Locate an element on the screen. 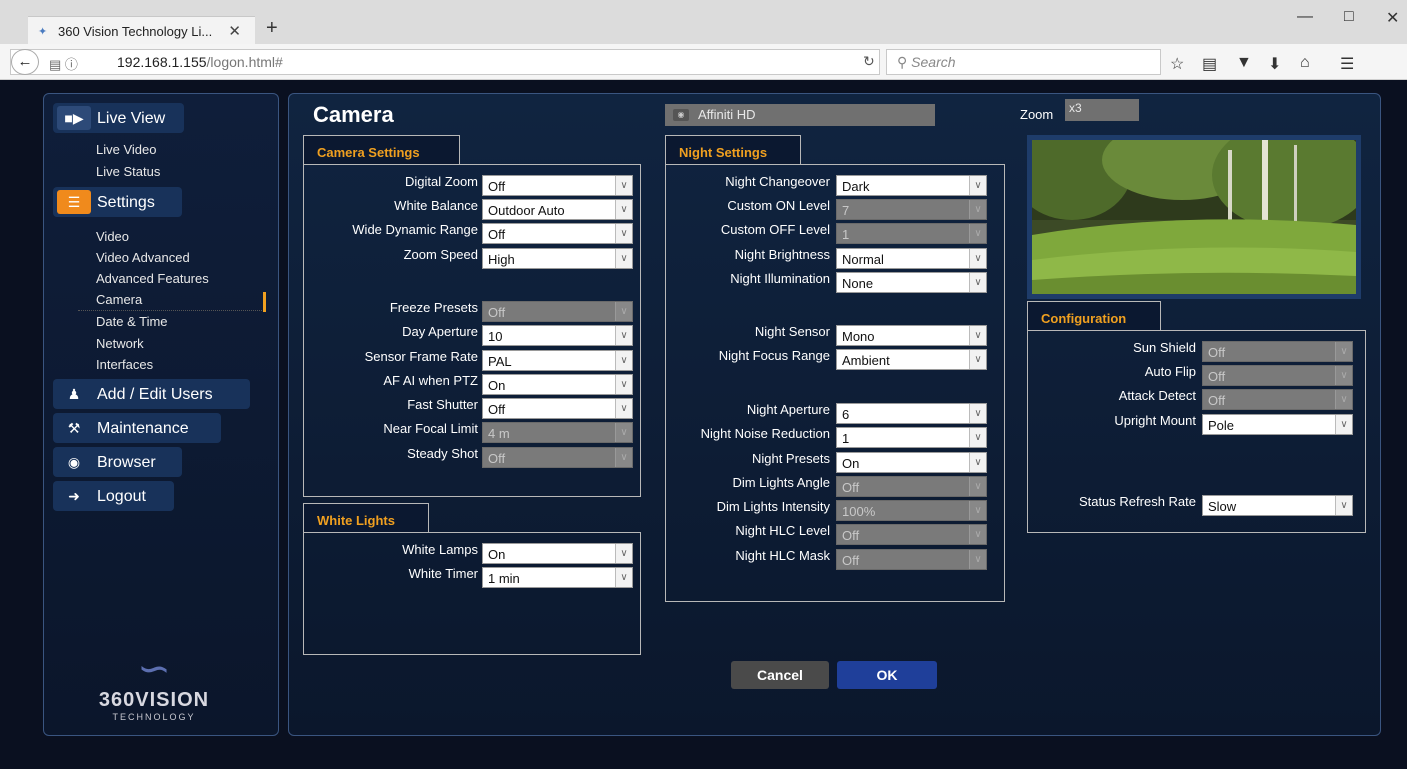 The height and width of the screenshot is (769, 1407). night-noise-reduction-select: 1 ∨ is located at coordinates (911, 437).